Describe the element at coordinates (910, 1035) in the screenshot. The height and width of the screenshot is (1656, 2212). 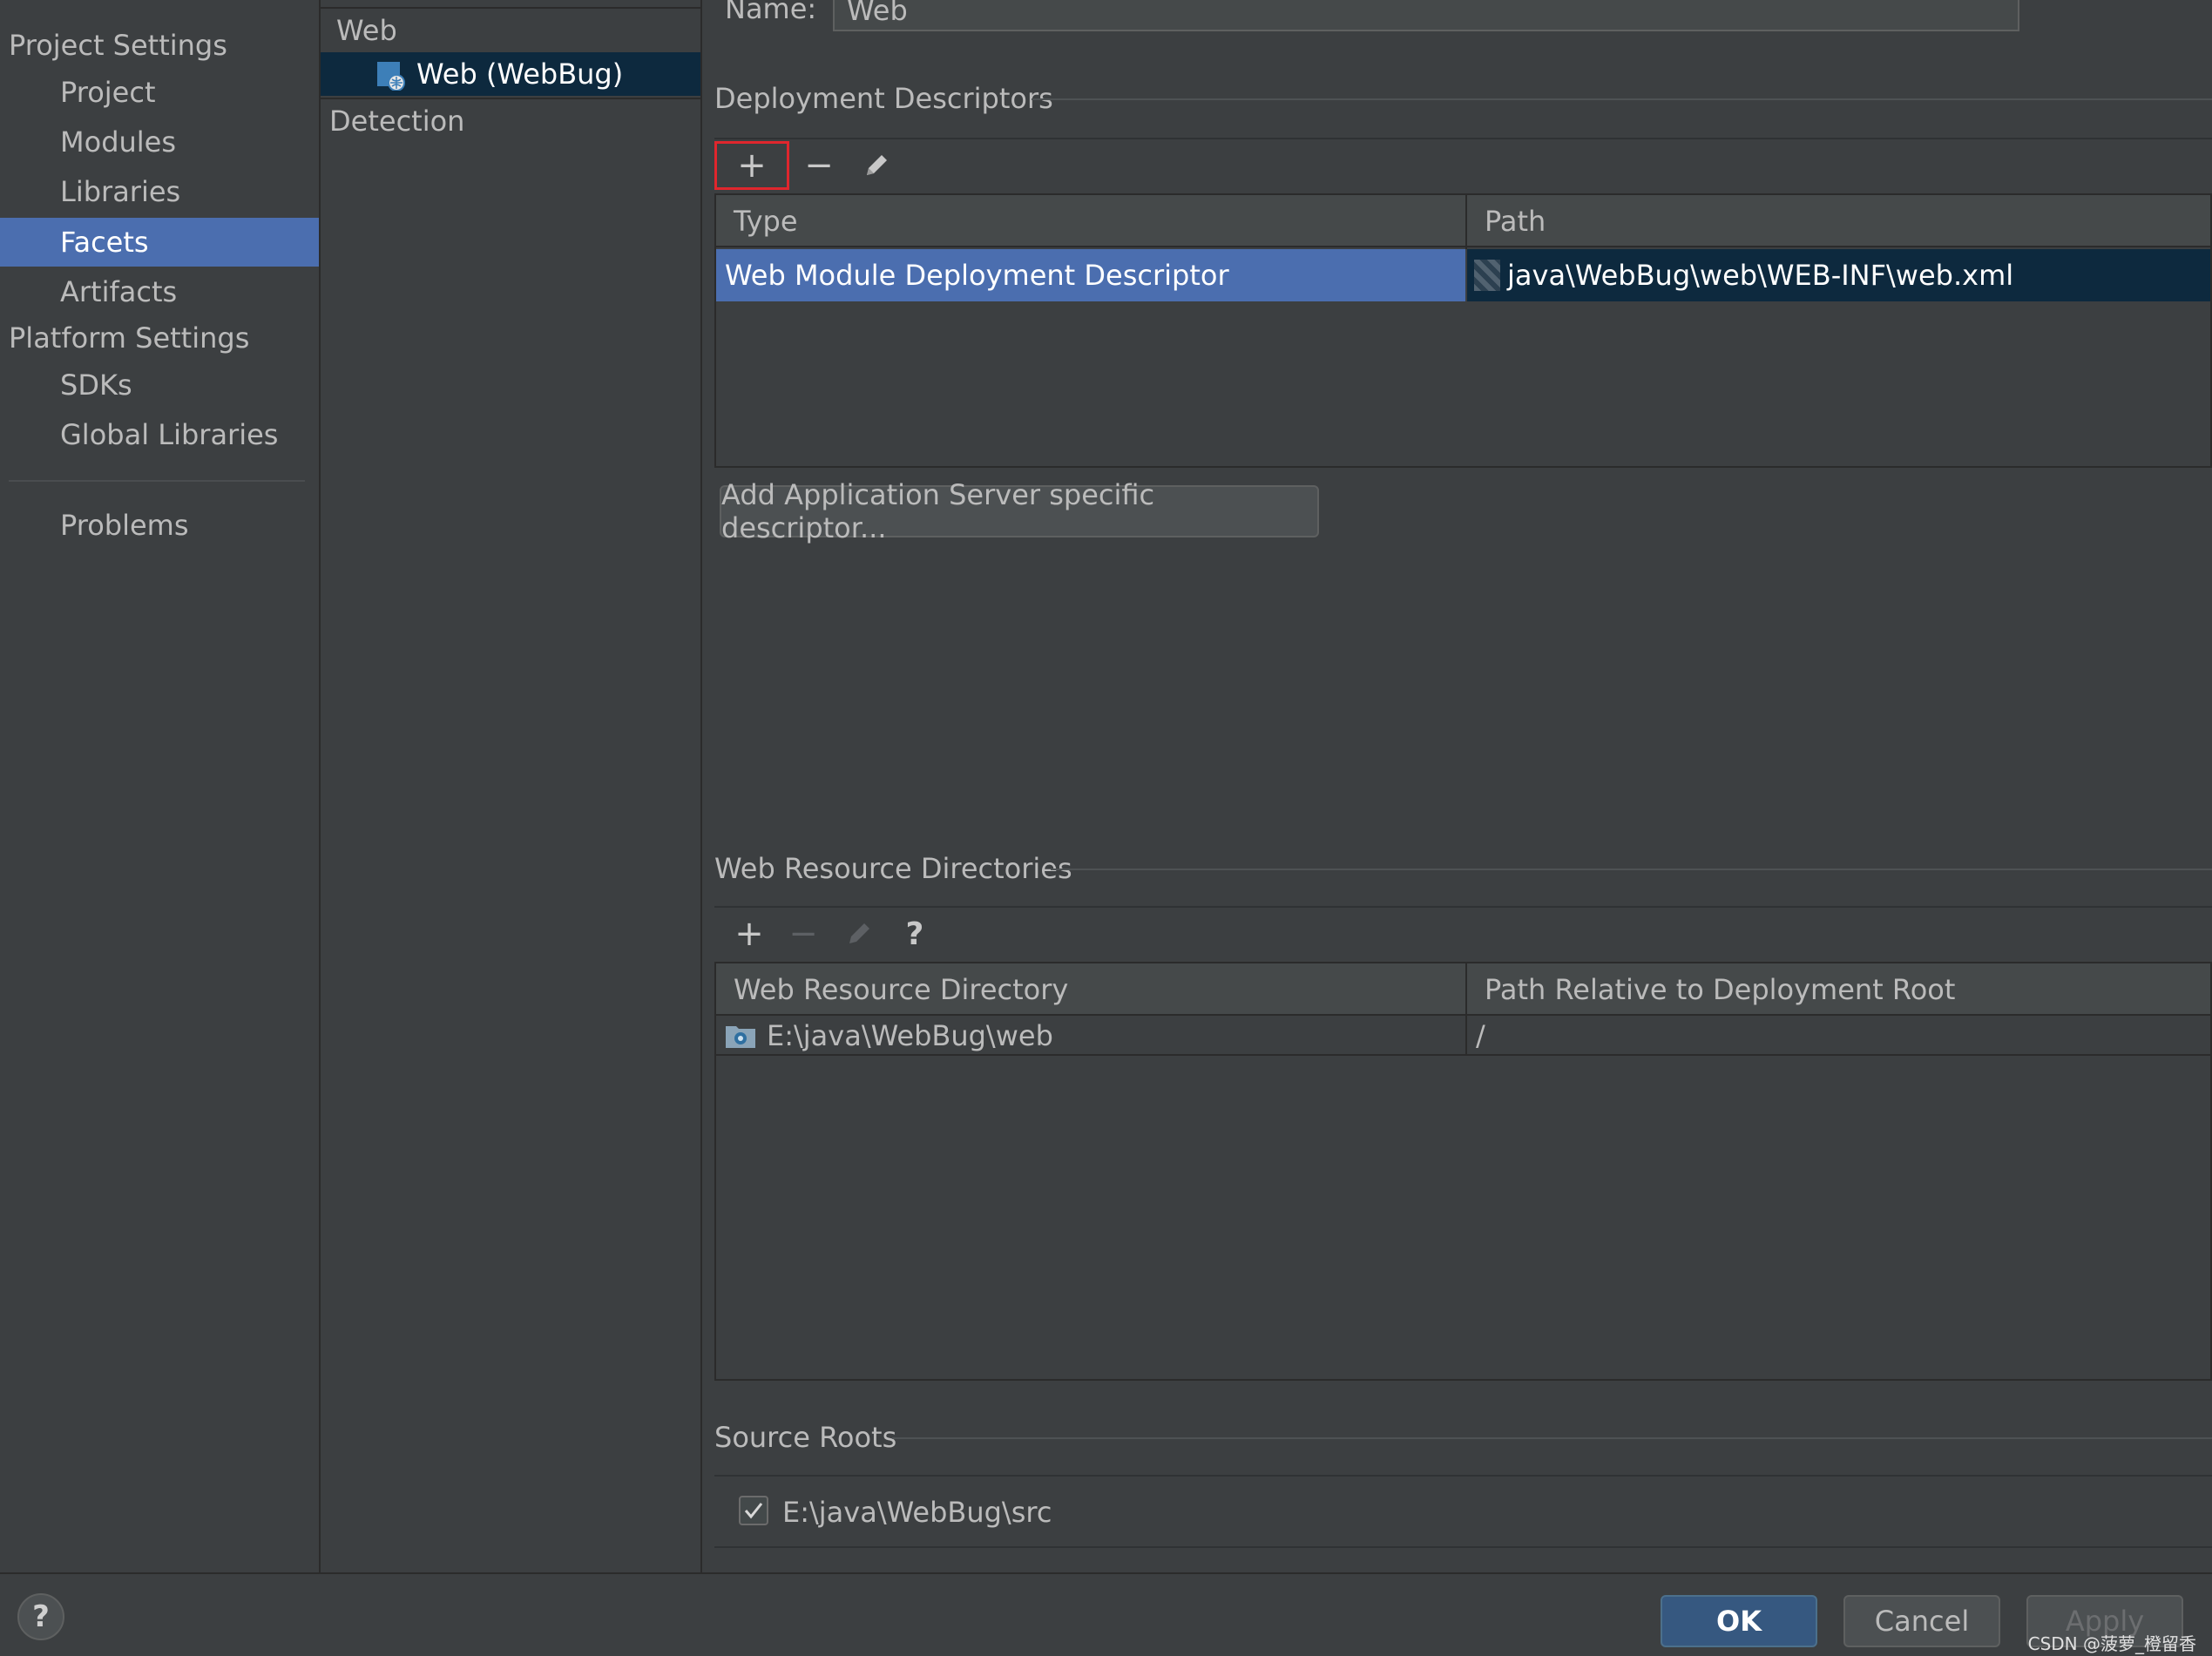
I see `web-resource-directory-cell: E:\java\WebBug\web` at that location.